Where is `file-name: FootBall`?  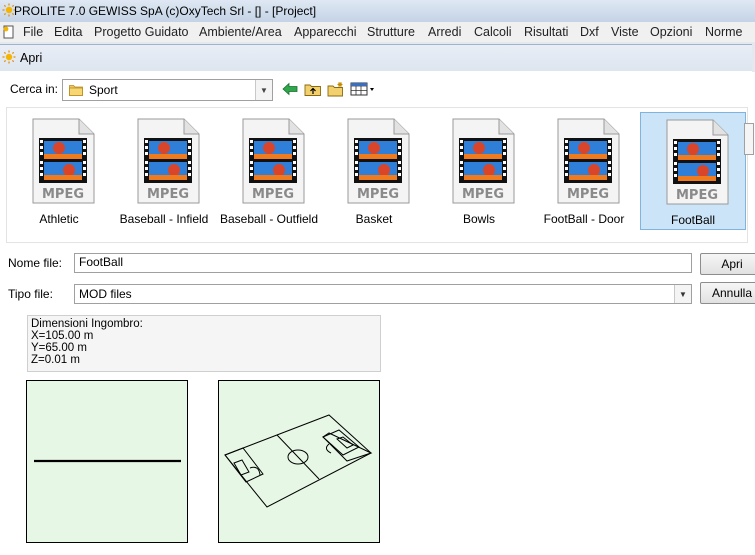
file-name: FootBall is located at coordinates (693, 220).